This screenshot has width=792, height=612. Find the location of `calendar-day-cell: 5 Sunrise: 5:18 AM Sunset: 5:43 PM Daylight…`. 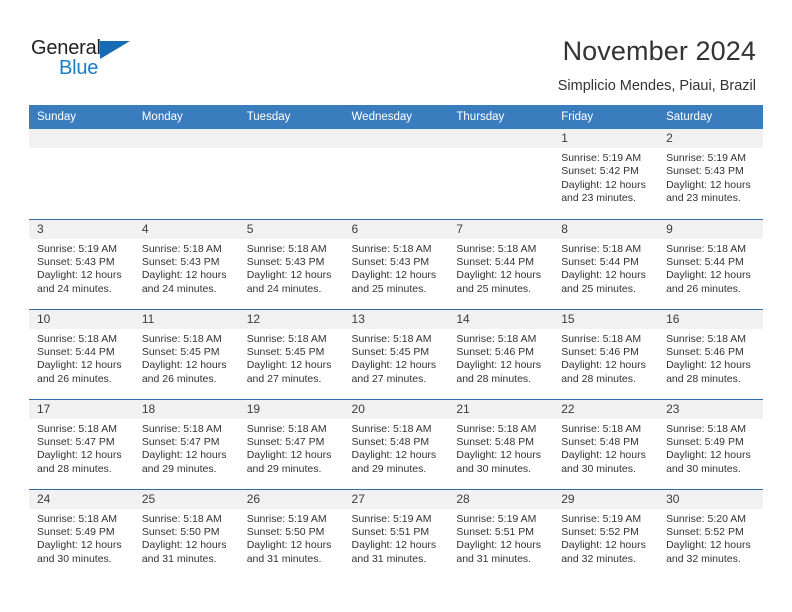

calendar-day-cell: 5 Sunrise: 5:18 AM Sunset: 5:43 PM Daylight… is located at coordinates (291, 263).